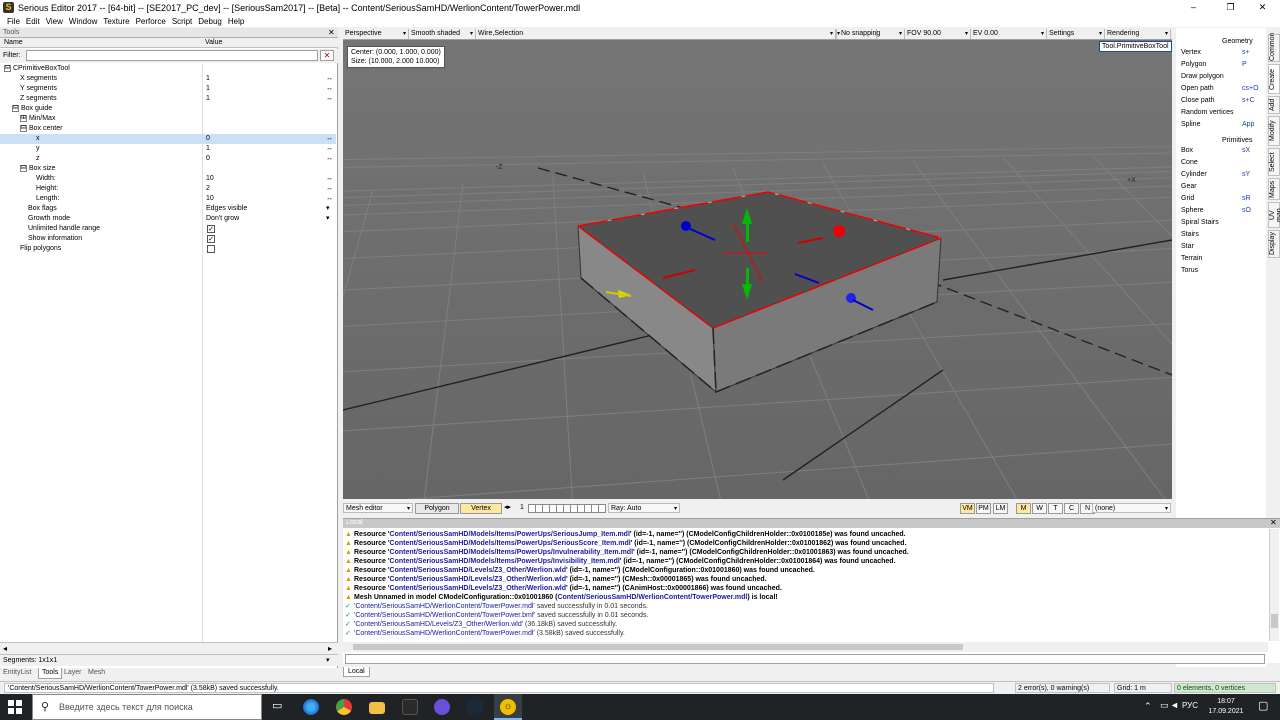 This screenshot has width=1280, height=720. What do you see at coordinates (1189, 186) in the screenshot?
I see `create-gear-button: Gear` at bounding box center [1189, 186].